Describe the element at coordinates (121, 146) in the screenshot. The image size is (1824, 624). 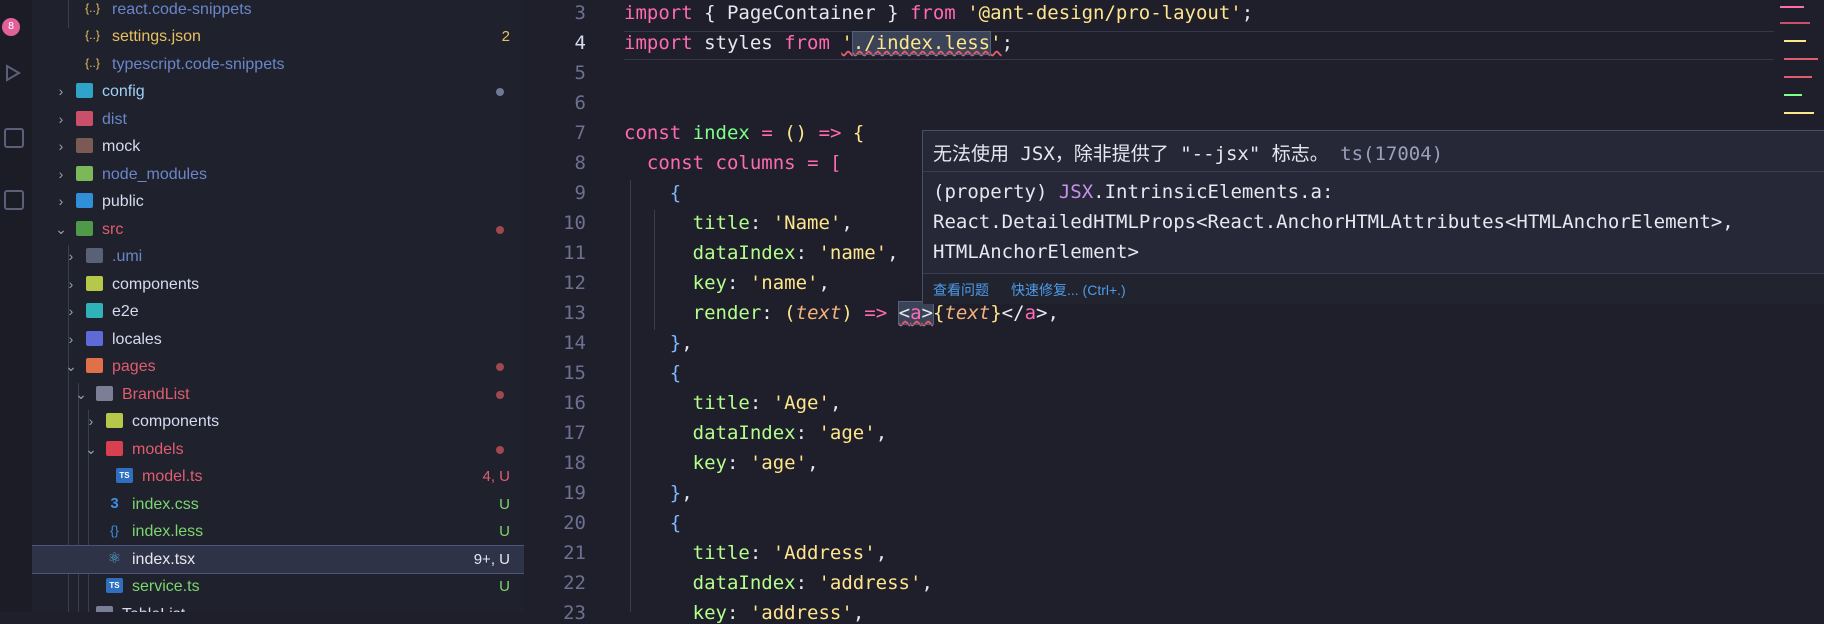
I see `tree-item-label: mock` at that location.